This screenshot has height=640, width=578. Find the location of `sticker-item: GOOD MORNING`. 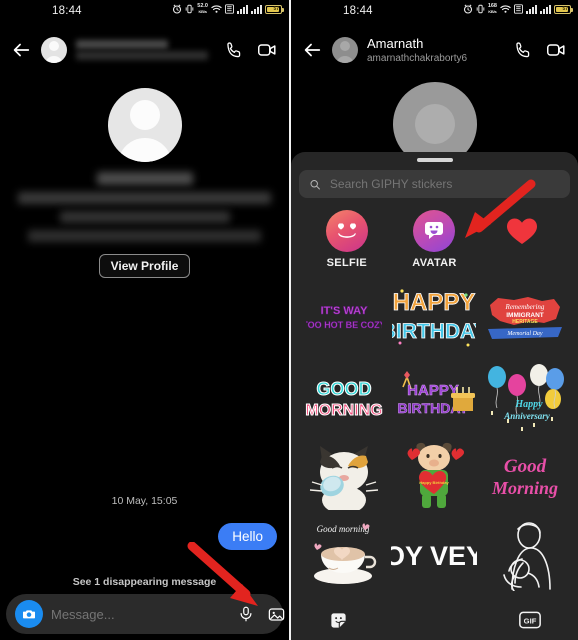

sticker-item: GOOD MORNING is located at coordinates (344, 396).